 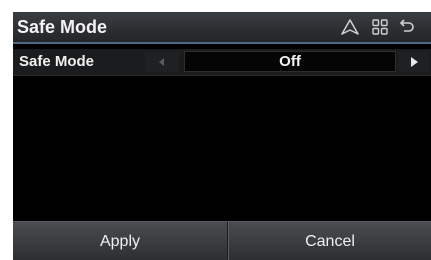 What do you see at coordinates (330, 241) in the screenshot?
I see `cancel-button: Cancel` at bounding box center [330, 241].